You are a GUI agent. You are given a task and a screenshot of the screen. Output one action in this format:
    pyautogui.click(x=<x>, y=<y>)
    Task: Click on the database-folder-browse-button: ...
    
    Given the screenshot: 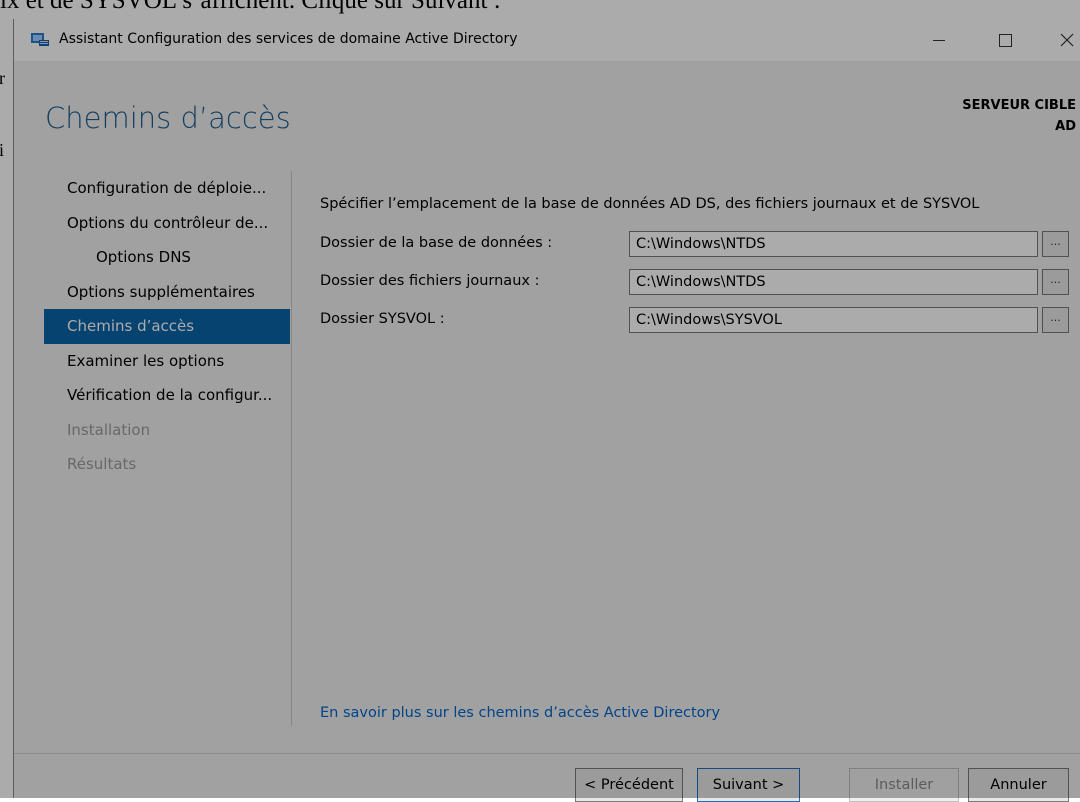 What is the action you would take?
    pyautogui.click(x=1055, y=244)
    